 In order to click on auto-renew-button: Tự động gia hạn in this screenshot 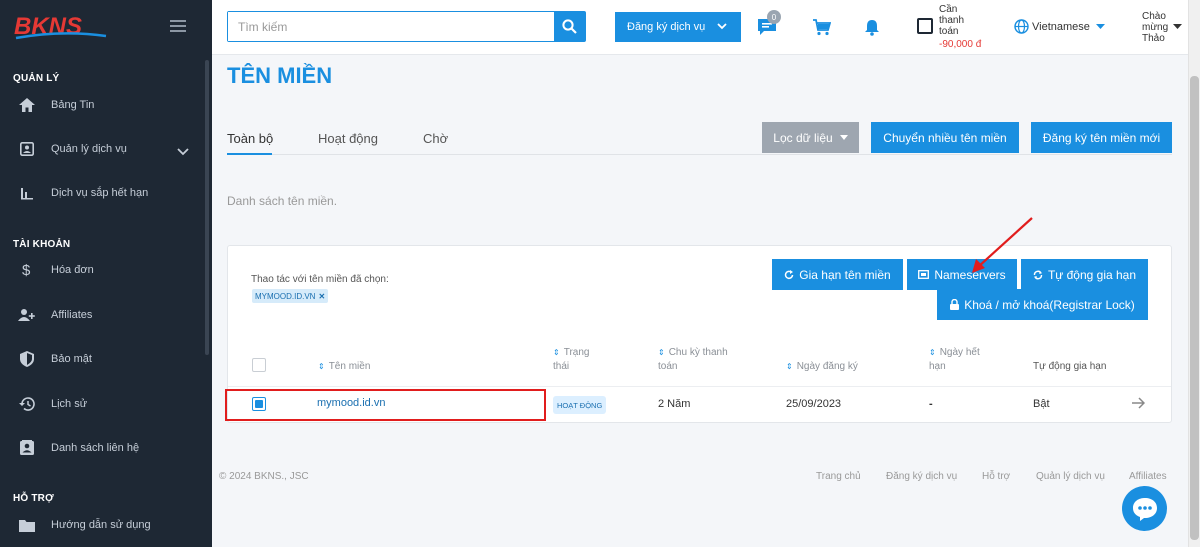, I will do `click(1084, 274)`.